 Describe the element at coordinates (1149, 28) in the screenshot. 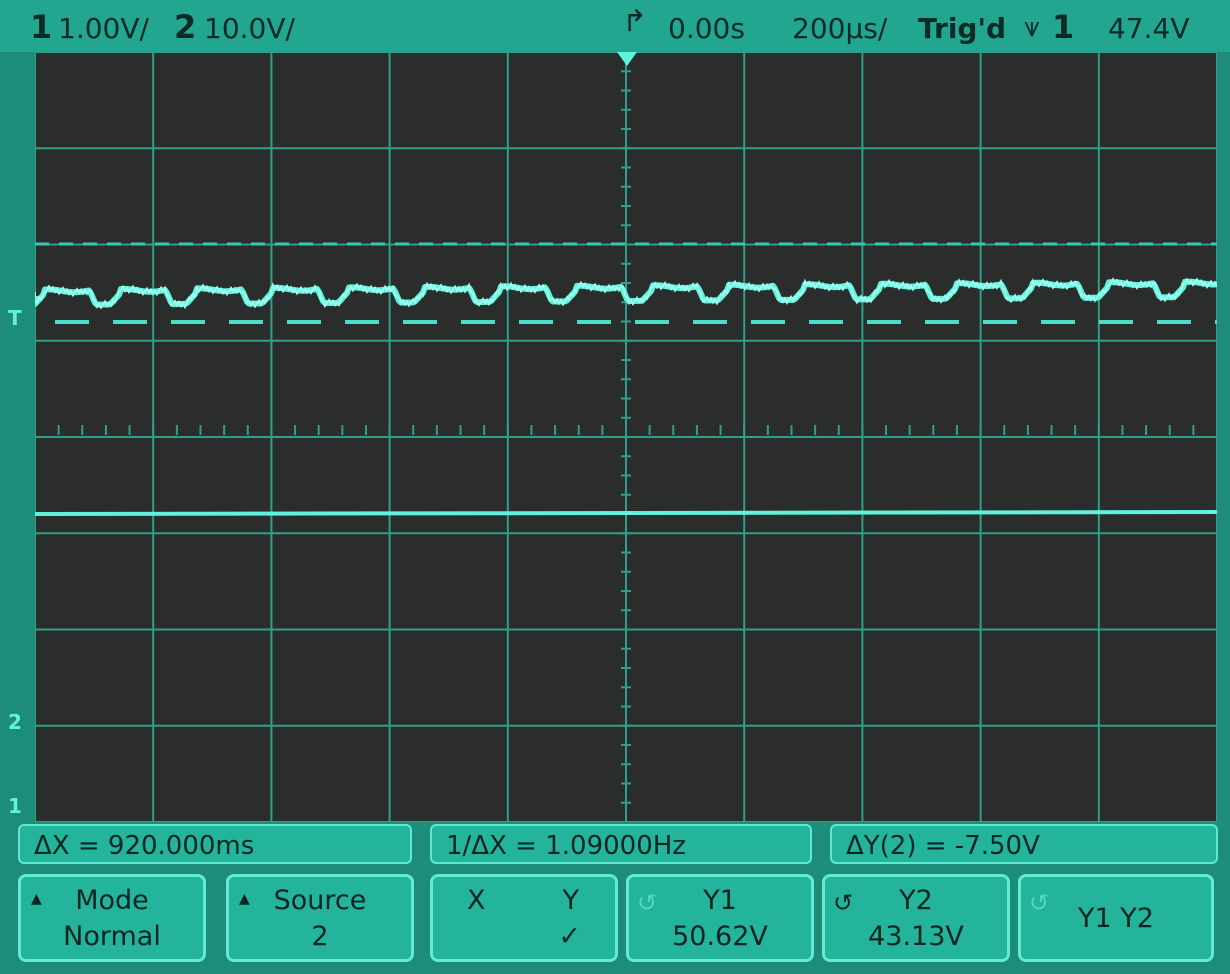

I see `trigger-level: 47.4V` at that location.